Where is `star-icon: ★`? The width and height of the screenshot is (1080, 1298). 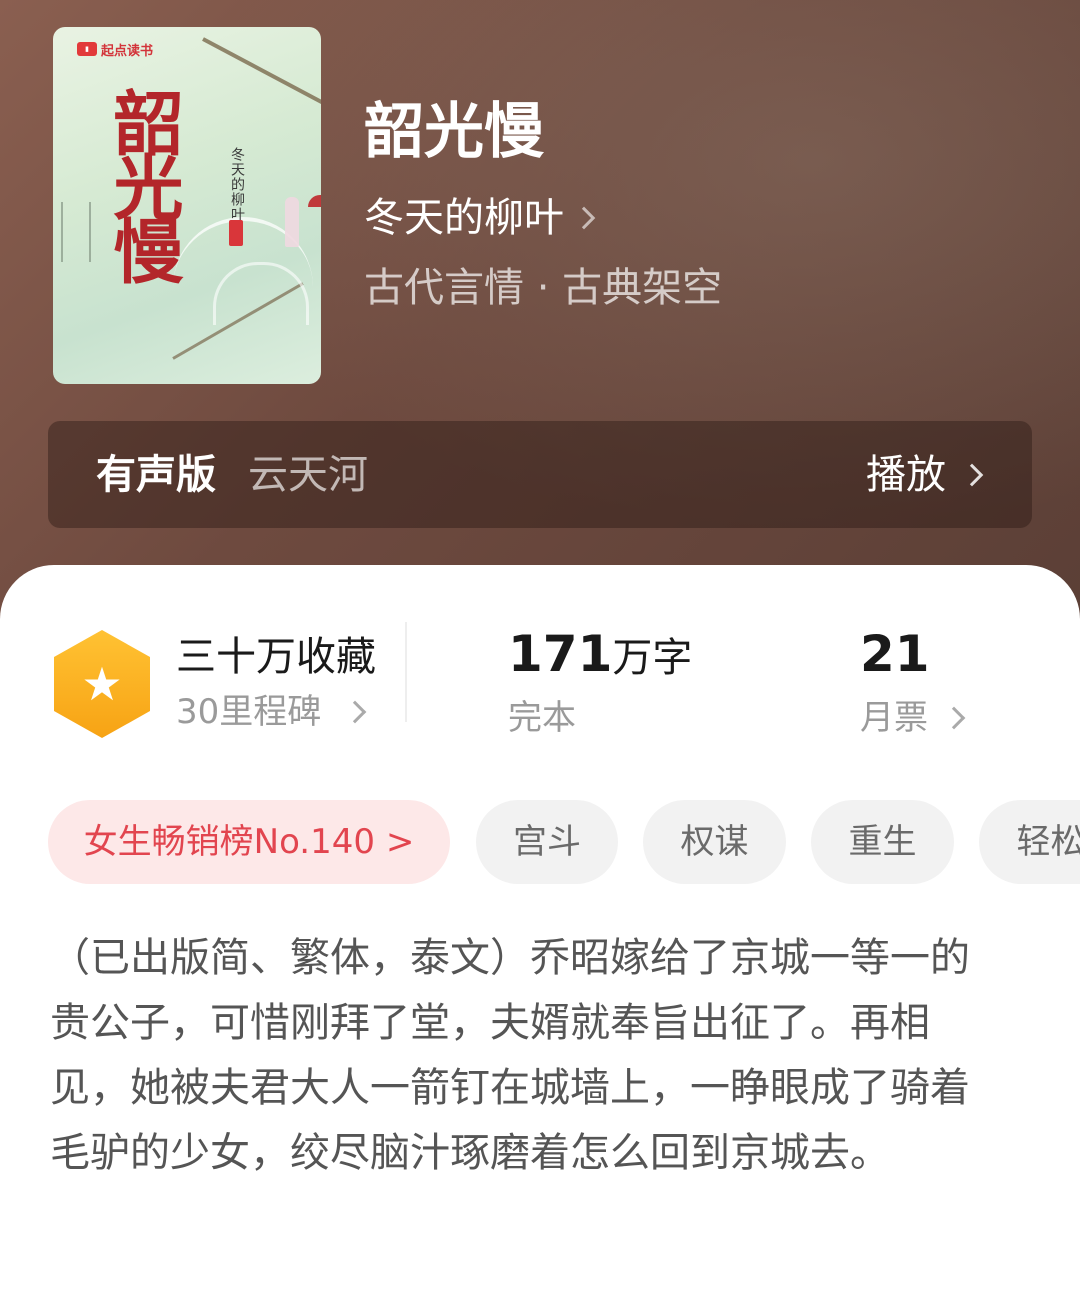 star-icon: ★ is located at coordinates (102, 684).